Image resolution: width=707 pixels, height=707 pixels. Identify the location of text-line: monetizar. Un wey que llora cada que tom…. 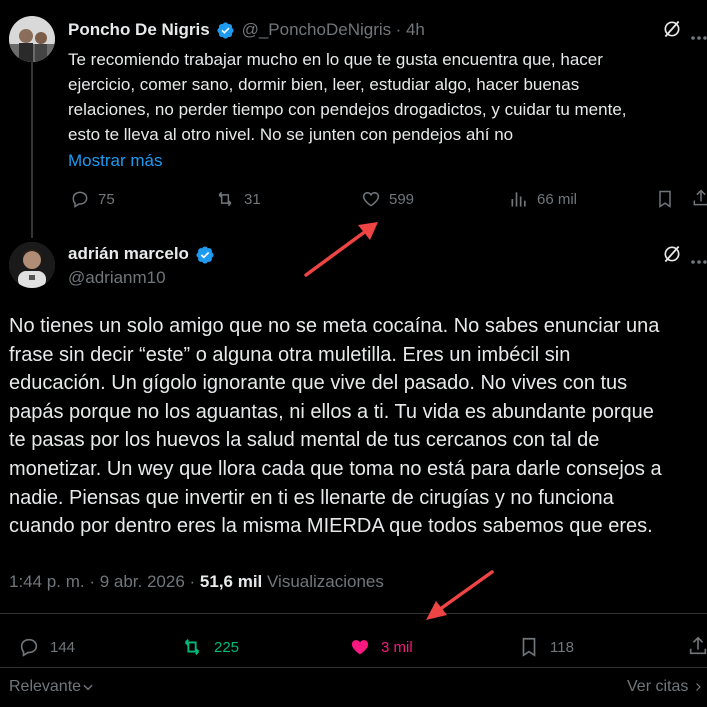
(335, 468).